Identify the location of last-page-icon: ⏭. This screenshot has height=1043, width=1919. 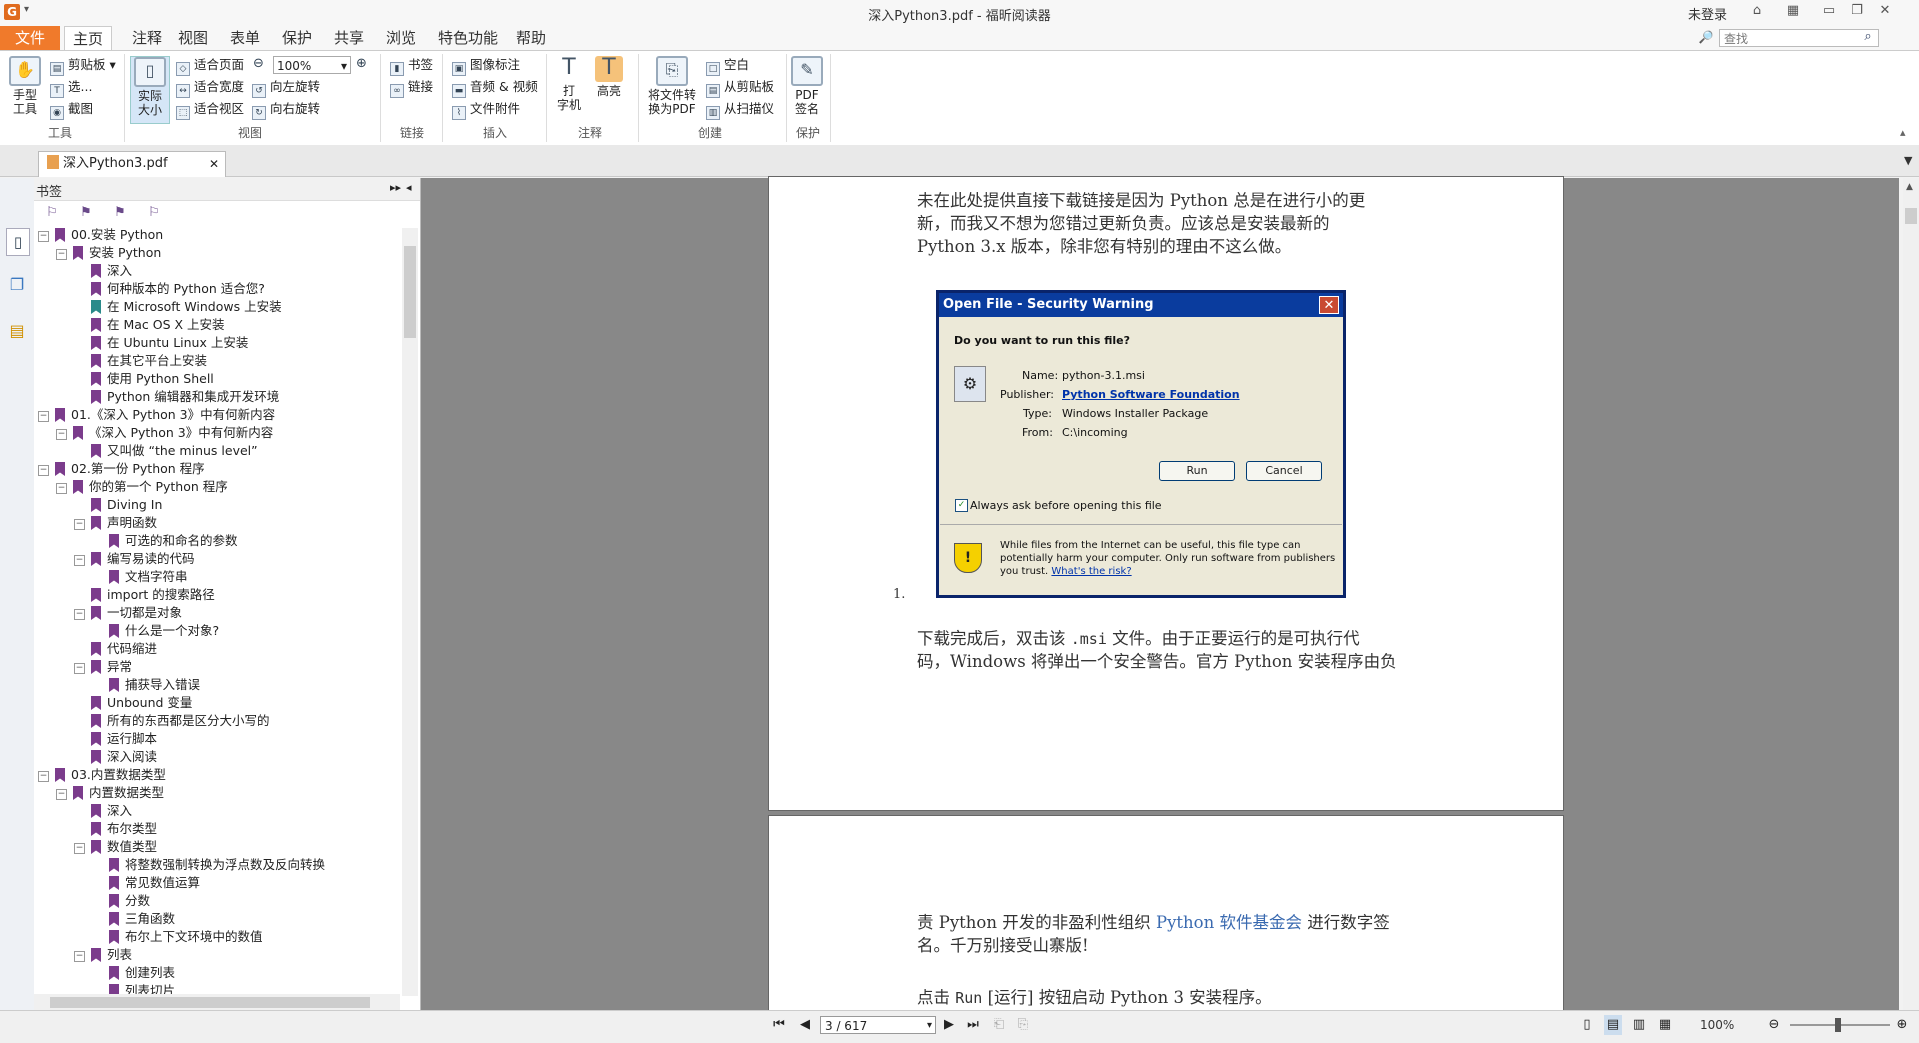
(973, 1025).